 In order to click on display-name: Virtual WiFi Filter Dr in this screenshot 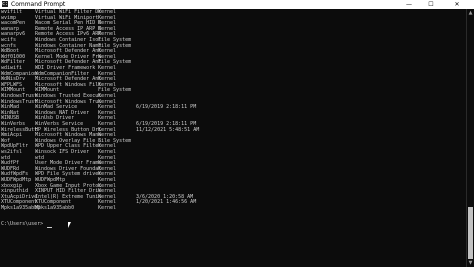, I will do `click(68, 12)`.